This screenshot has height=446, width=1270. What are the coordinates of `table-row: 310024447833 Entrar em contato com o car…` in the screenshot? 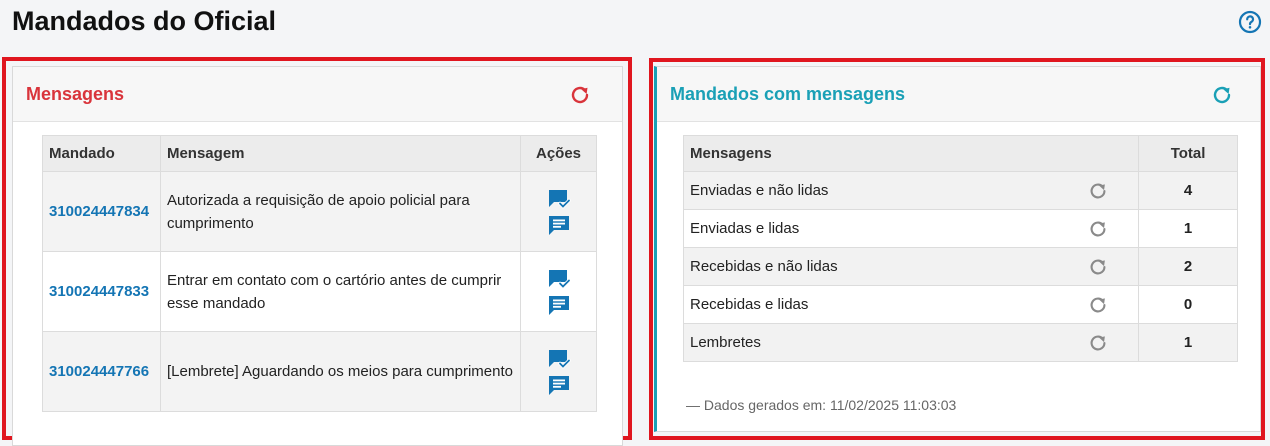 It's located at (319, 291).